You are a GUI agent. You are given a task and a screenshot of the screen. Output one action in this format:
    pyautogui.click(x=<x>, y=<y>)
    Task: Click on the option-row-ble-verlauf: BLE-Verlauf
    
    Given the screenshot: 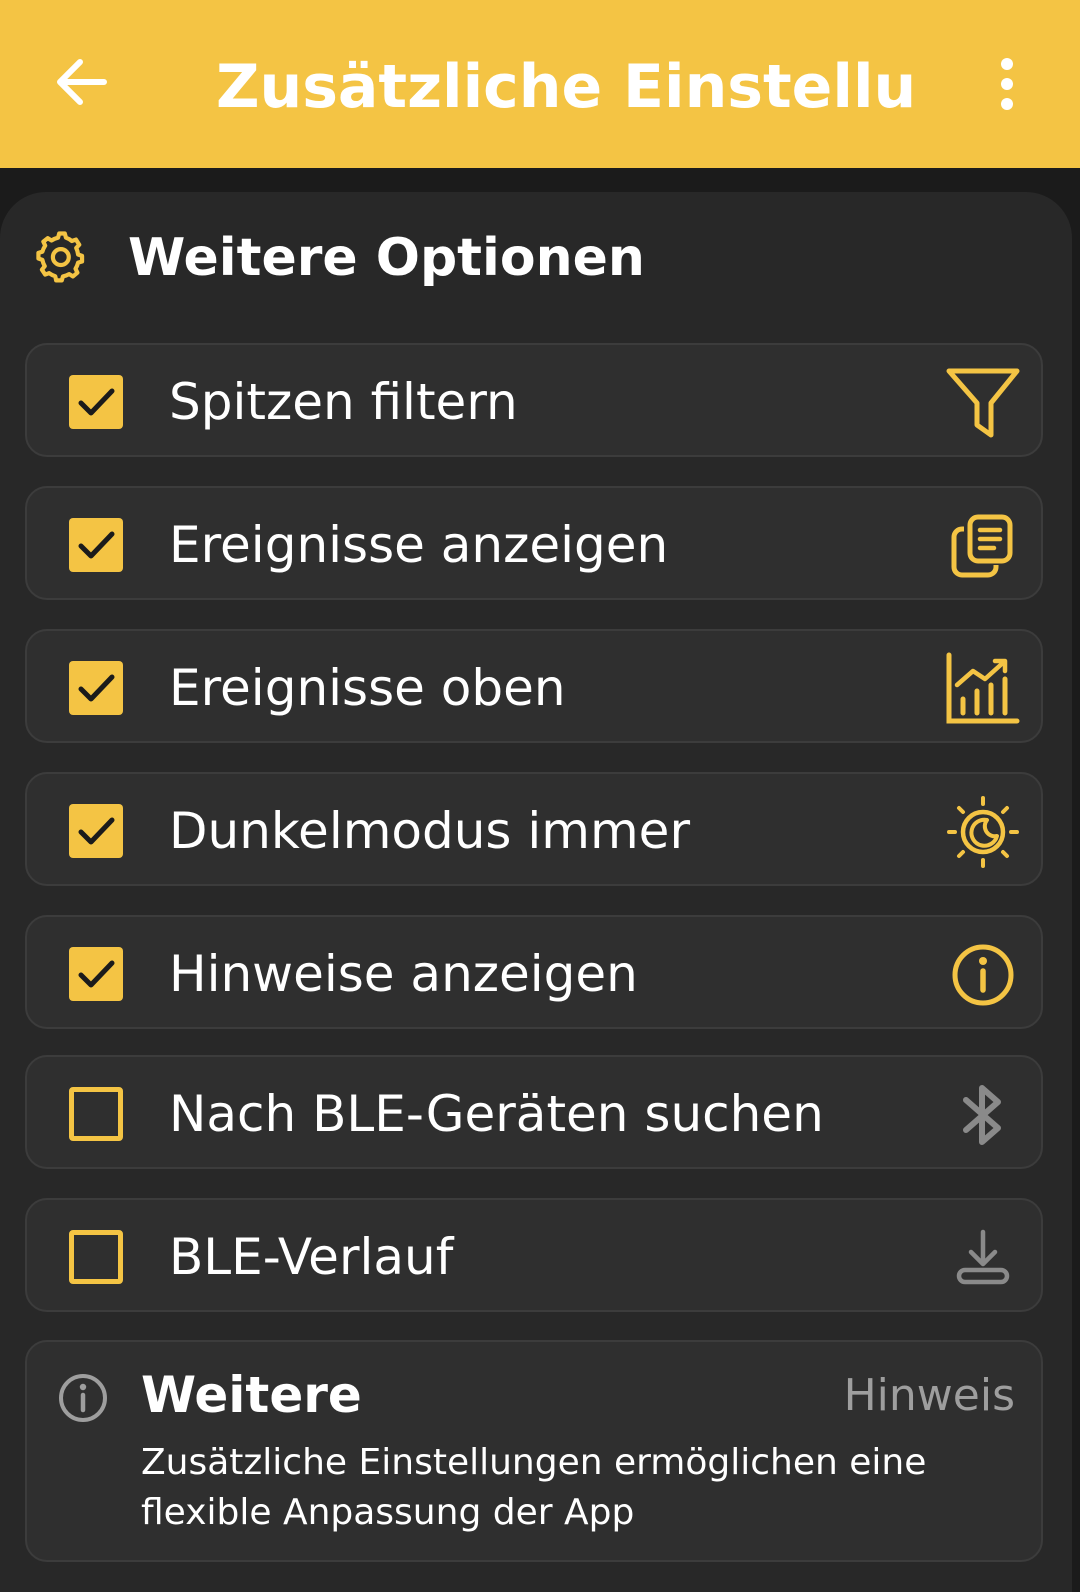 What is the action you would take?
    pyautogui.click(x=534, y=1255)
    